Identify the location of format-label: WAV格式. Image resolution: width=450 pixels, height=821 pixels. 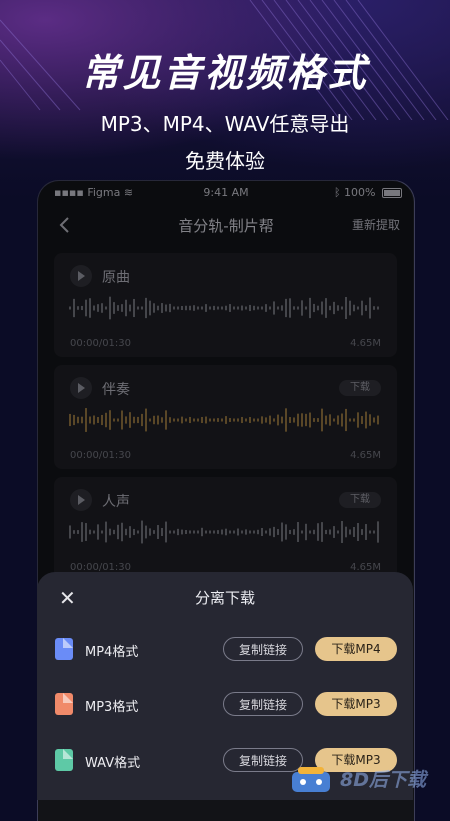
(113, 763).